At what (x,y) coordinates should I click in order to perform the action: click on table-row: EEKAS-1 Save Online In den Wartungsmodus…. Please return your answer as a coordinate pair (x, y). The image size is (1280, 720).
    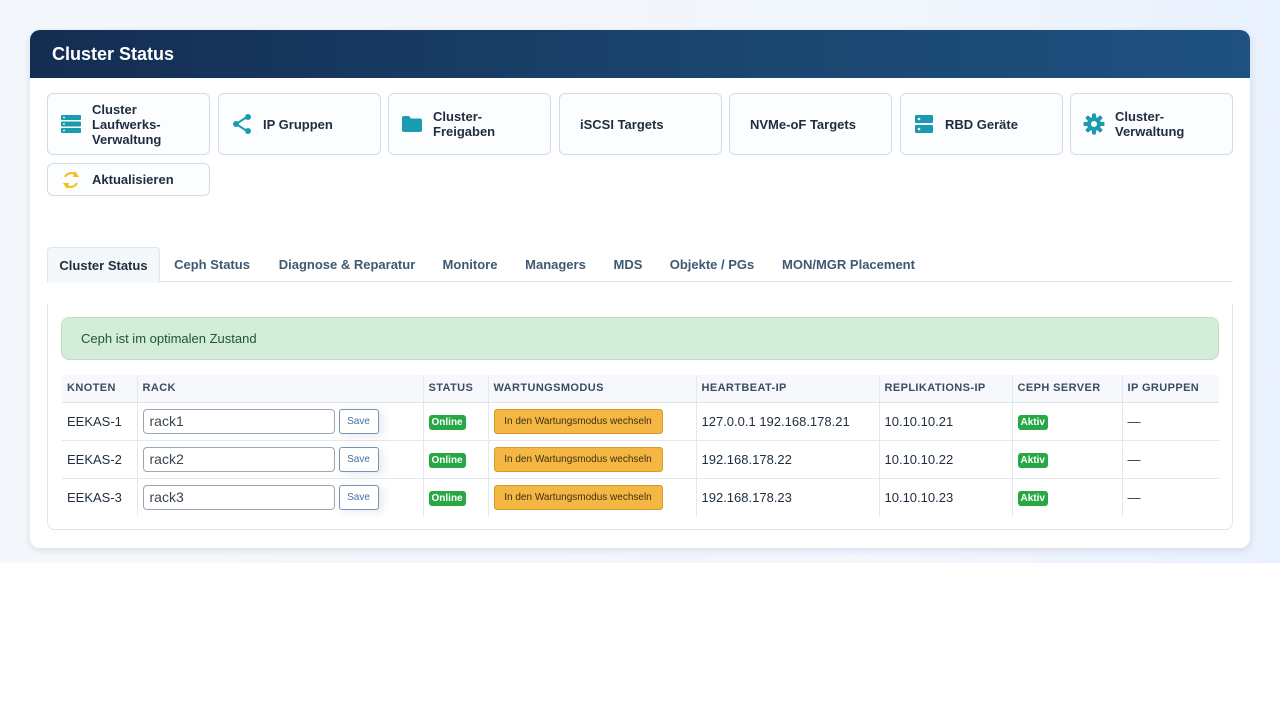
    Looking at the image, I should click on (640, 421).